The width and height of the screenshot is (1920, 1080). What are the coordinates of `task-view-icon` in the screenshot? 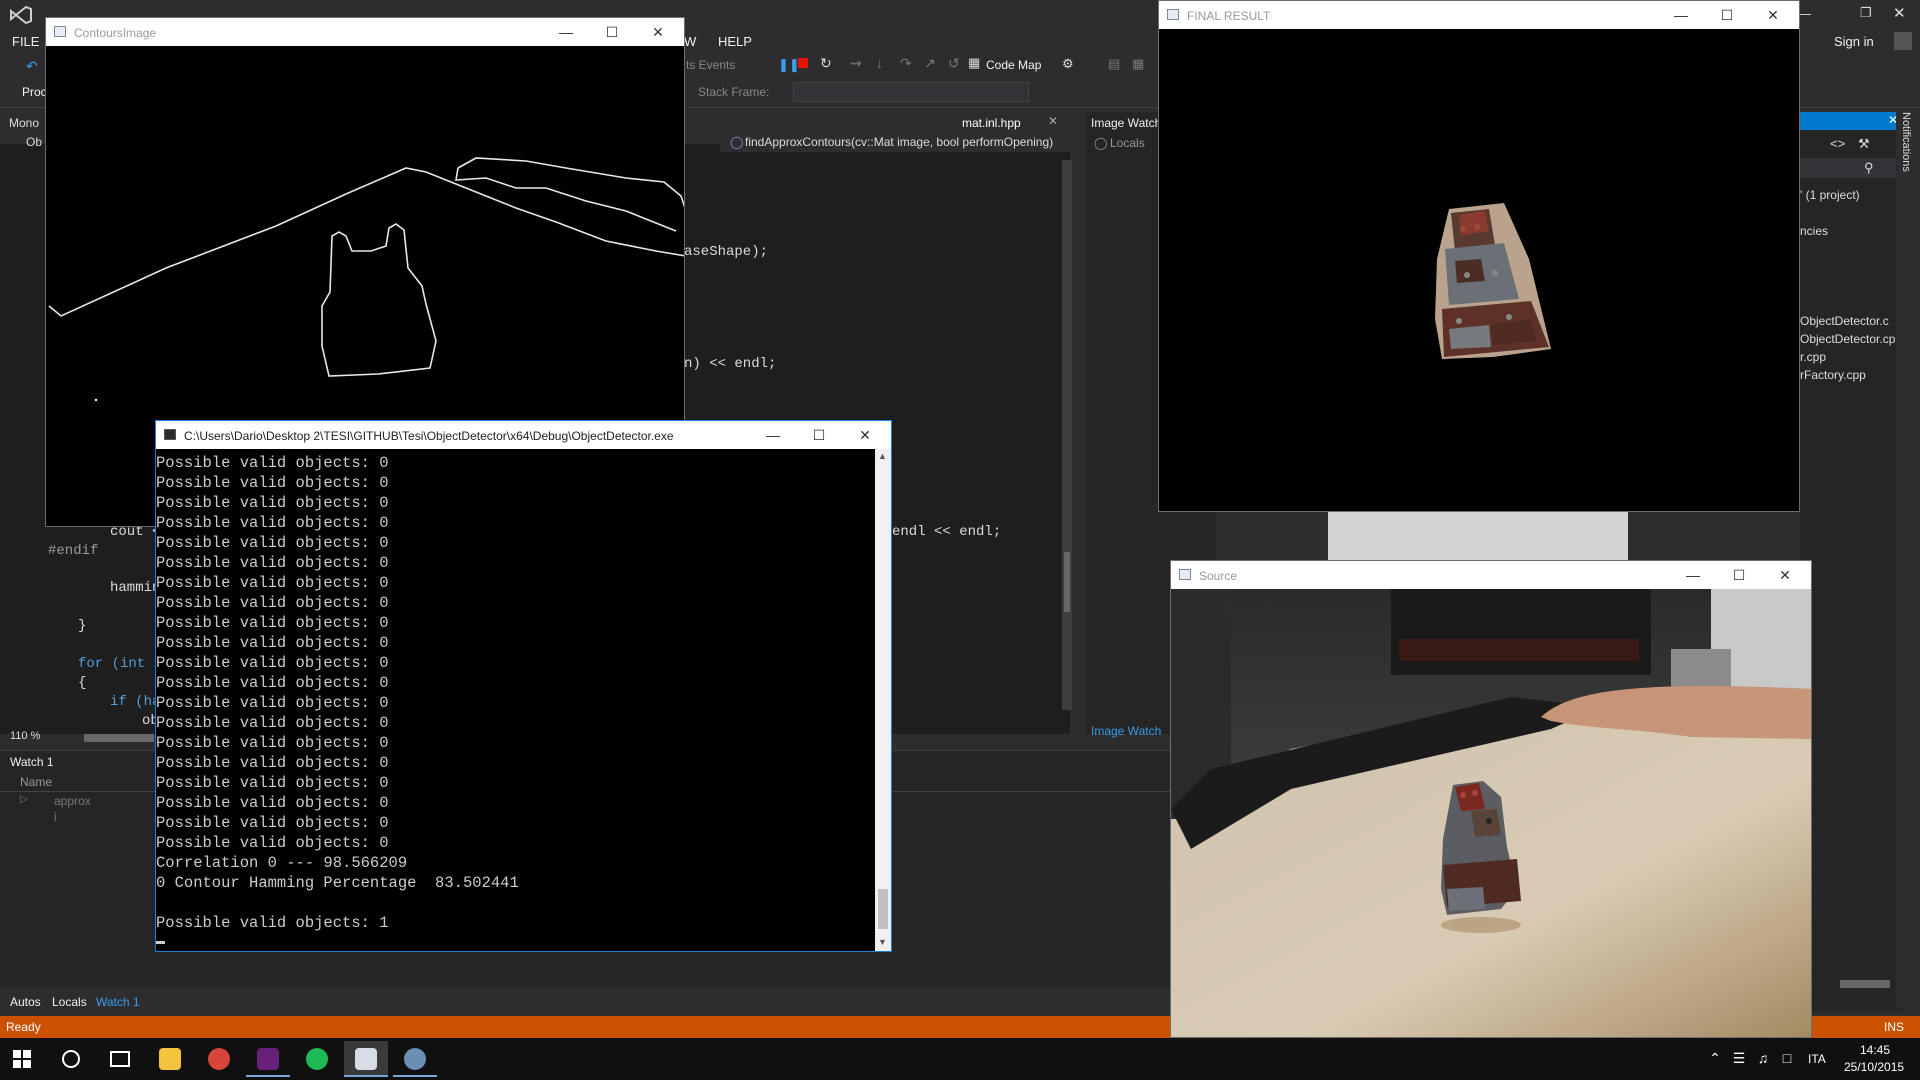 It's located at (120, 1059).